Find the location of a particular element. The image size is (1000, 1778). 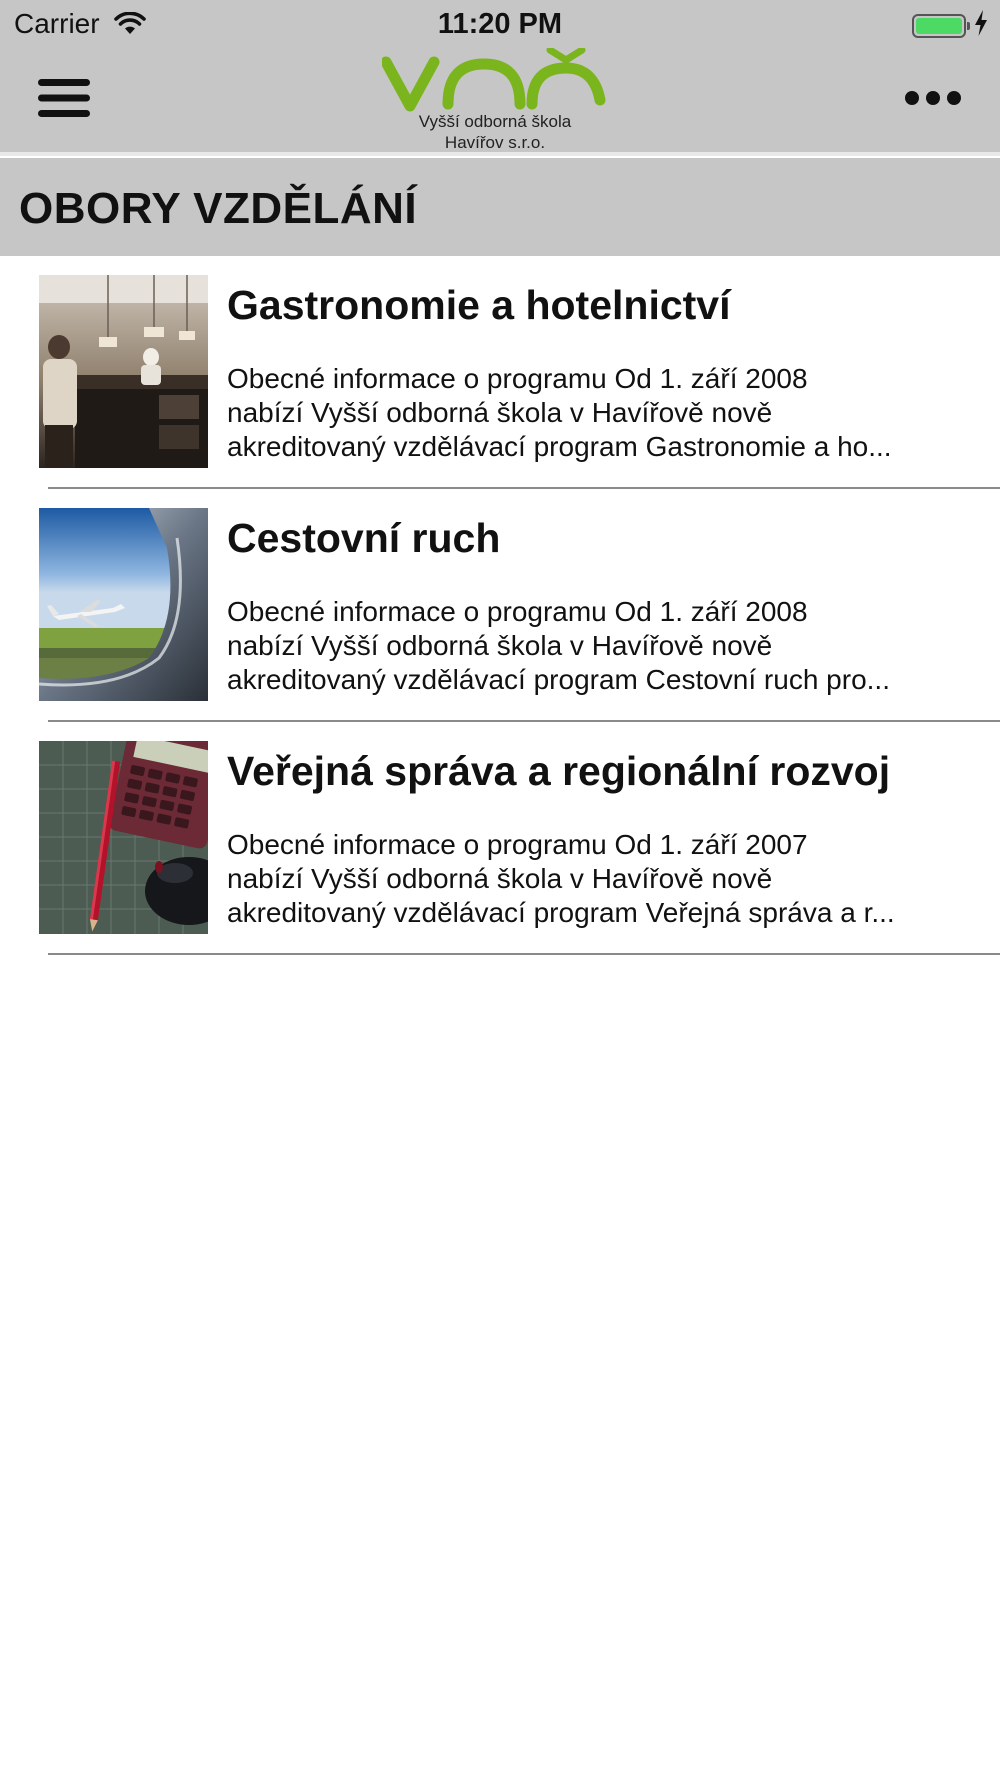

logo-text-line2: Havířov s.r.o. is located at coordinates (495, 142).